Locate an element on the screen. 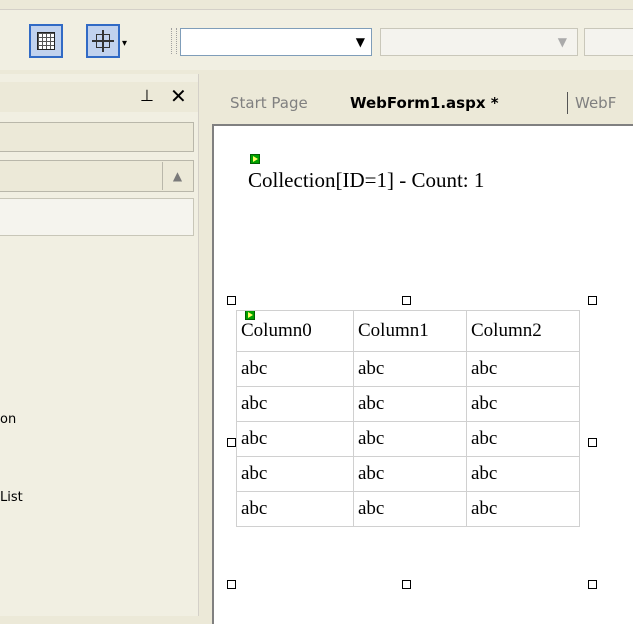  tab-start-page: Start Page is located at coordinates (269, 103).